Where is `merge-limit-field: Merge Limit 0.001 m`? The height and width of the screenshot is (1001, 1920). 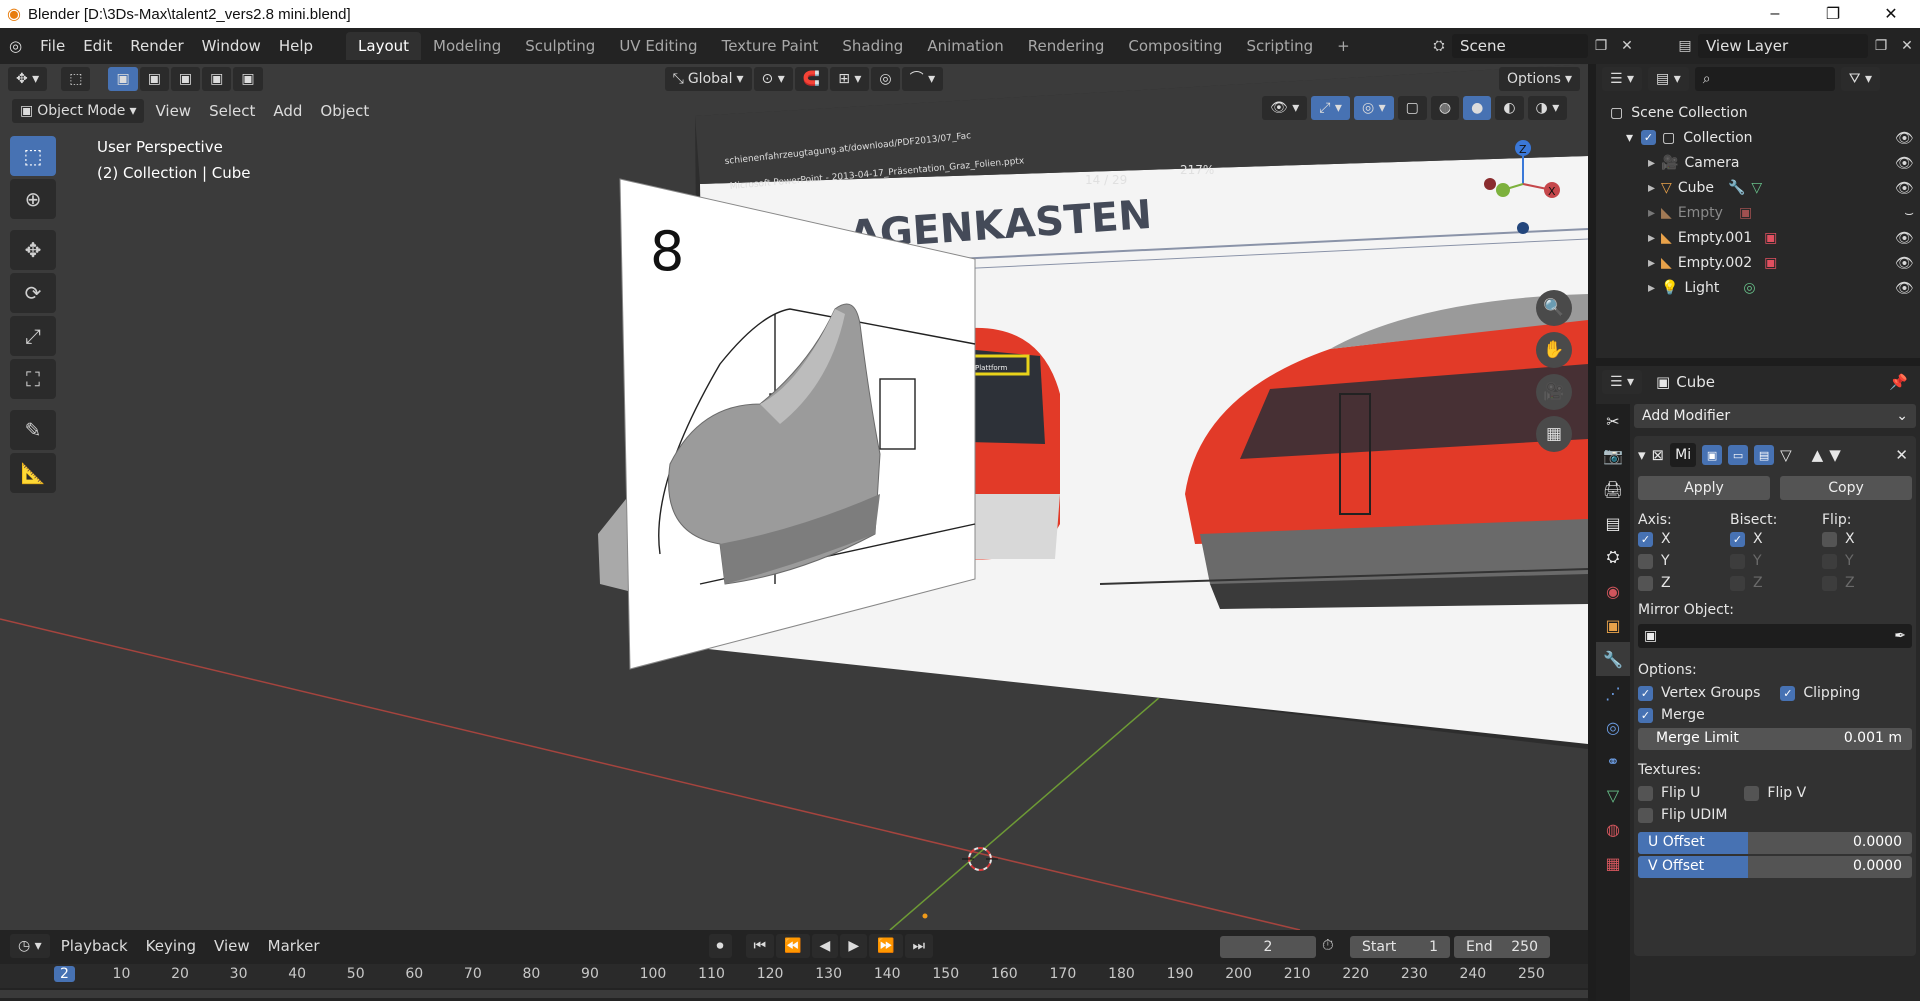 merge-limit-field: Merge Limit 0.001 m is located at coordinates (1775, 739).